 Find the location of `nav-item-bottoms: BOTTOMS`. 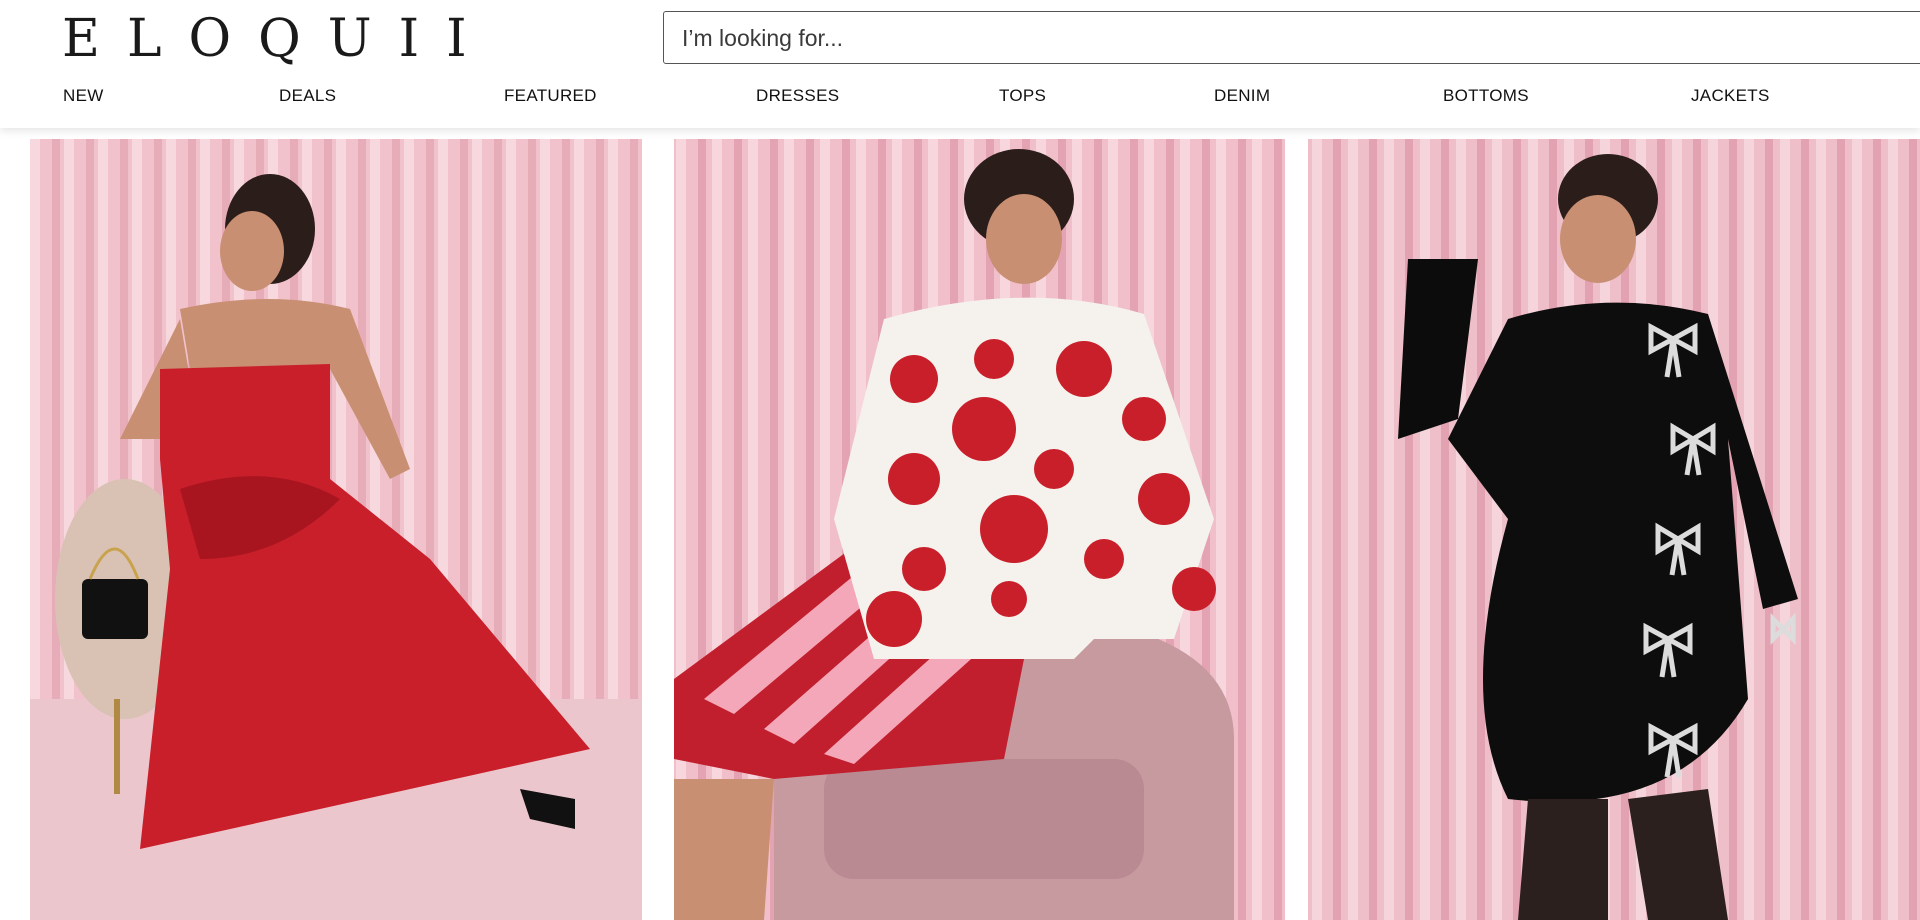

nav-item-bottoms: BOTTOMS is located at coordinates (1486, 96).